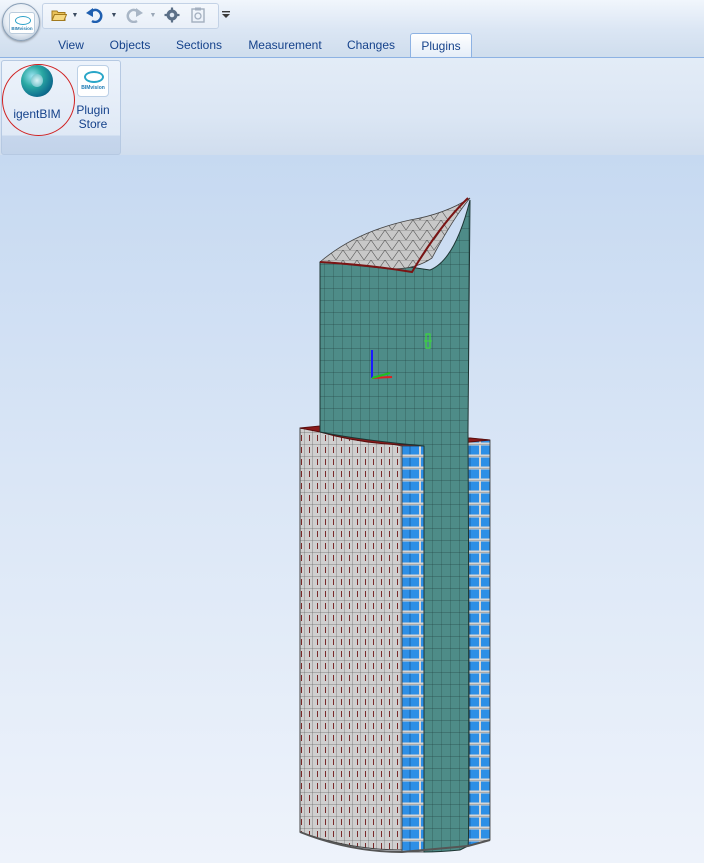 This screenshot has height=863, width=704. What do you see at coordinates (93, 110) in the screenshot?
I see `plugin-store-label-line1: Plugin` at bounding box center [93, 110].